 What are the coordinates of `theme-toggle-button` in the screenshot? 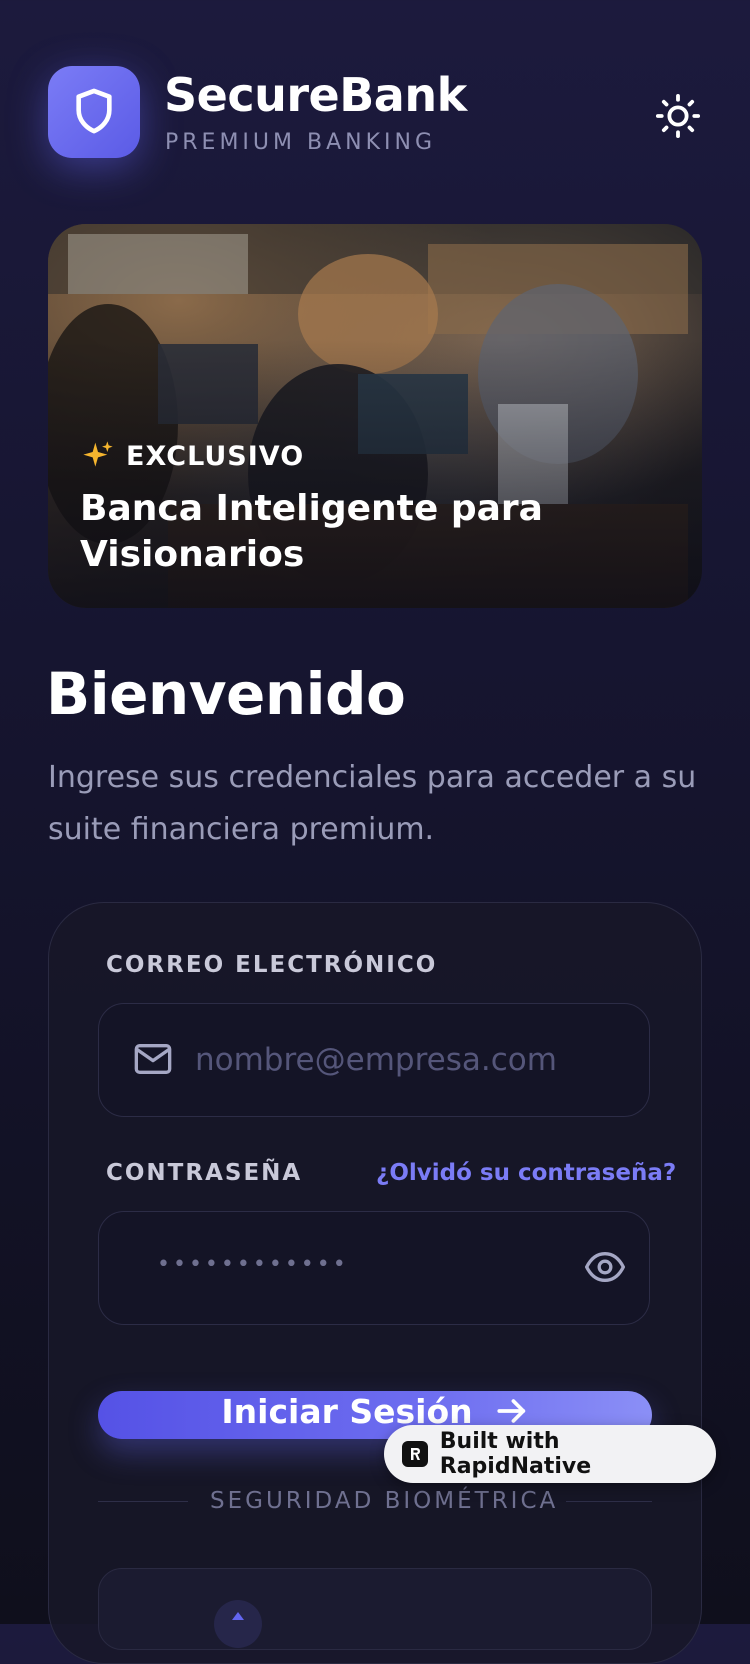 It's located at (678, 116).